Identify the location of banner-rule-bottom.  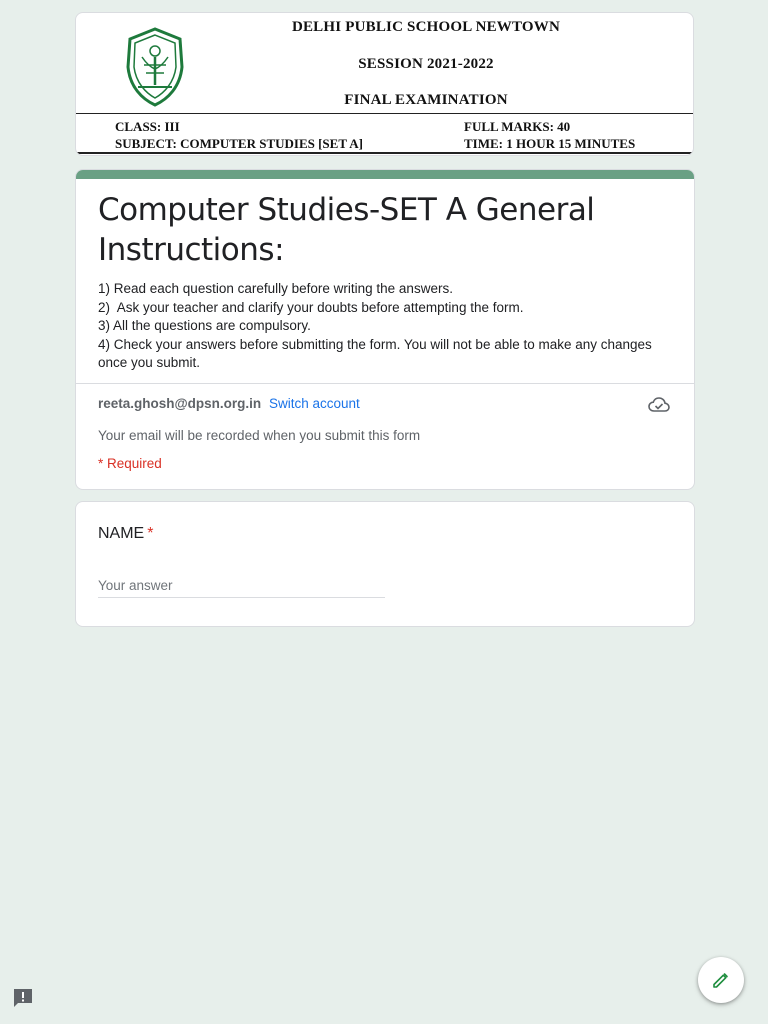
(384, 153).